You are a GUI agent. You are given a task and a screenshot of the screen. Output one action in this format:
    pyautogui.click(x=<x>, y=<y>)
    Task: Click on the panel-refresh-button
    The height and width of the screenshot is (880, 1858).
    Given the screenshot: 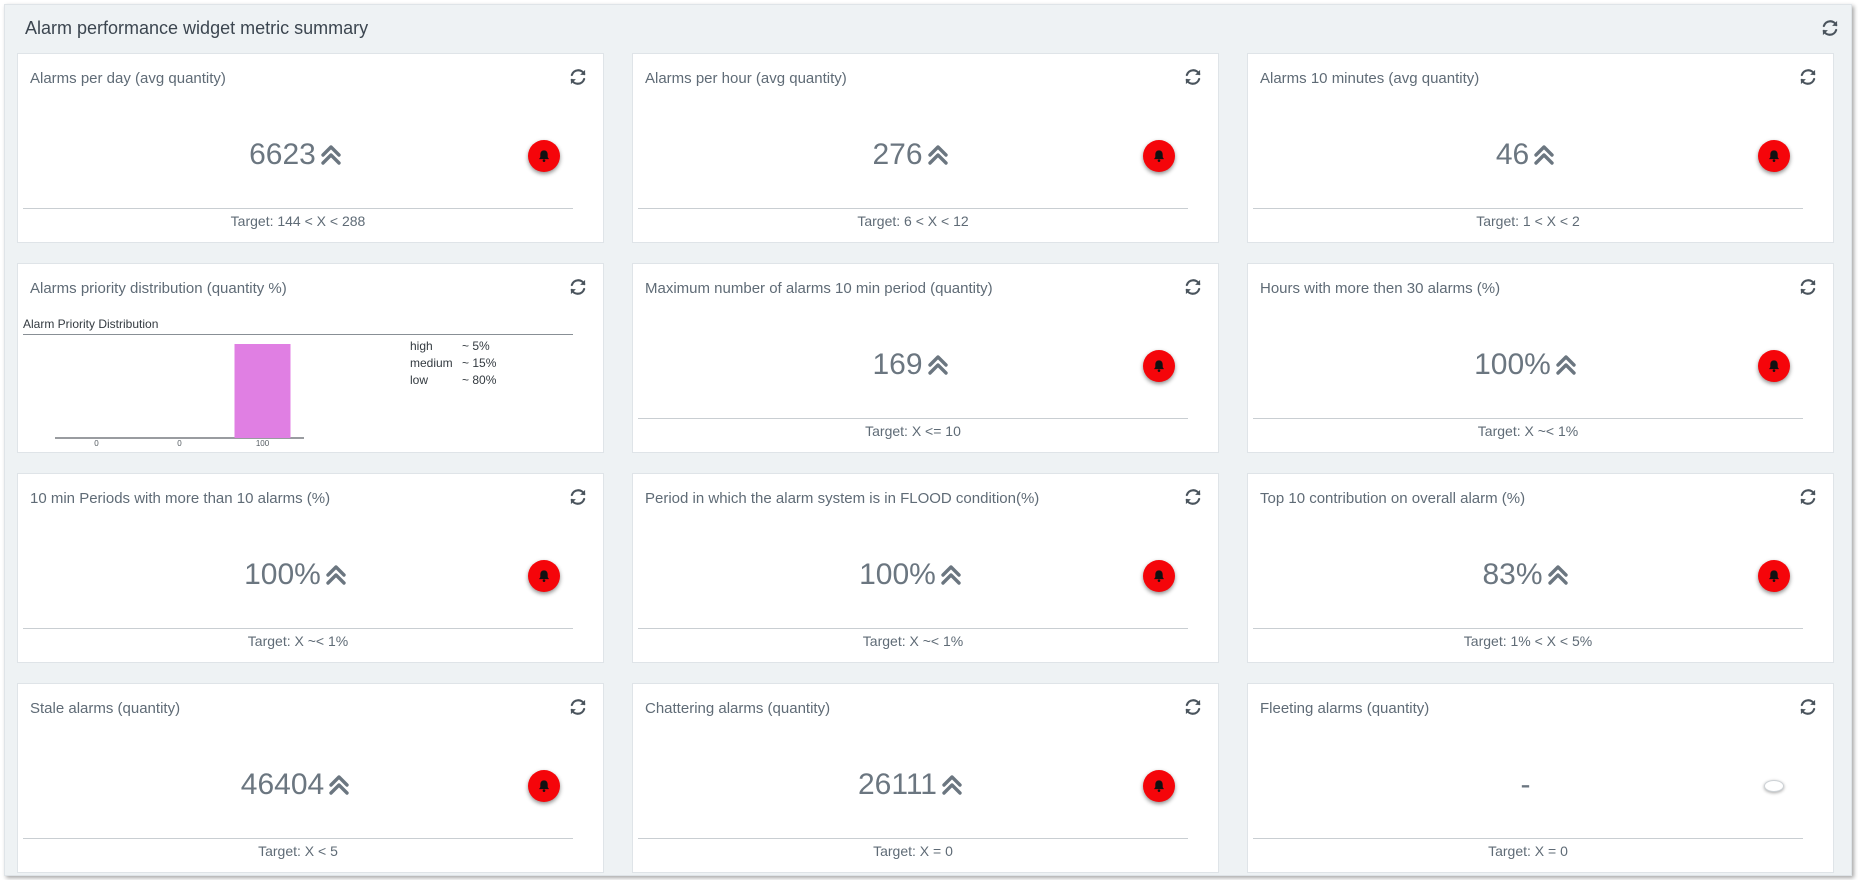 What is the action you would take?
    pyautogui.click(x=1830, y=28)
    